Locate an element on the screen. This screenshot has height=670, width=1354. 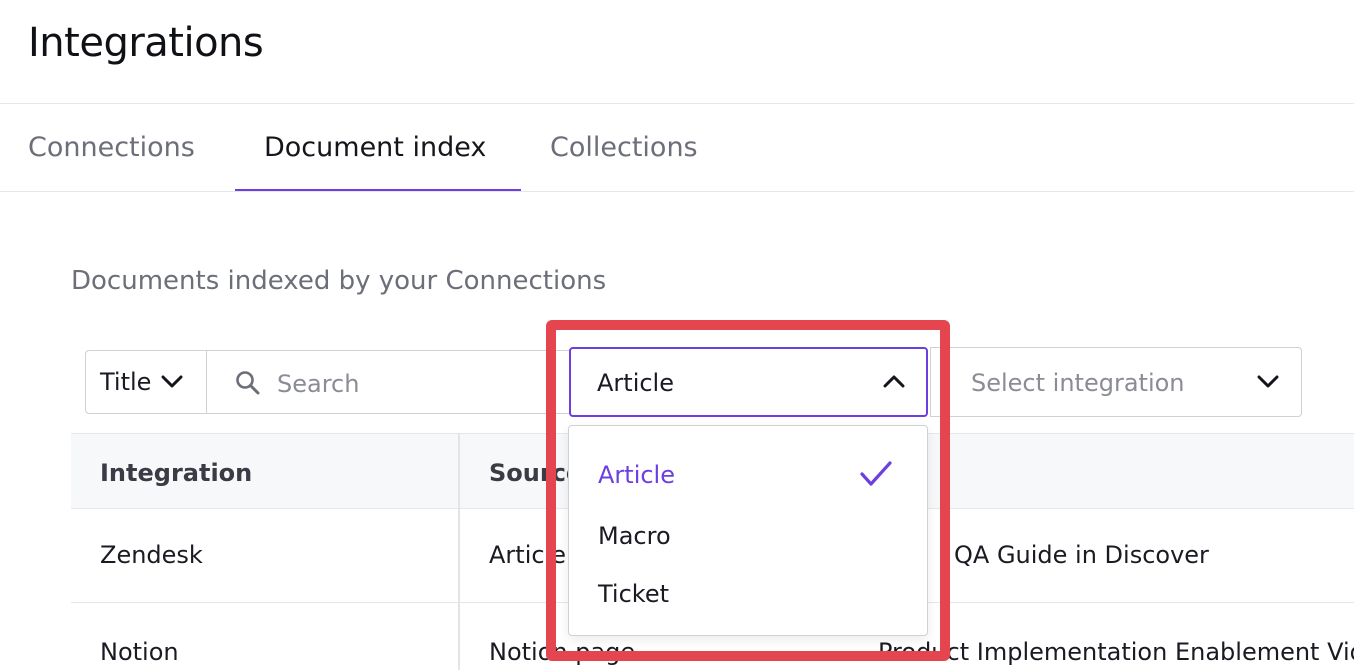
field-select-value: Title is located at coordinates (126, 382).